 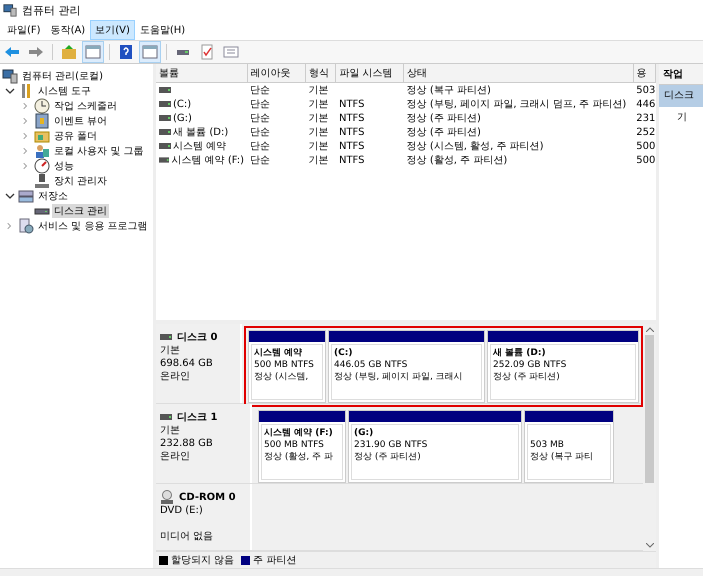 I want to click on table-cell: (C:), so click(x=182, y=104).